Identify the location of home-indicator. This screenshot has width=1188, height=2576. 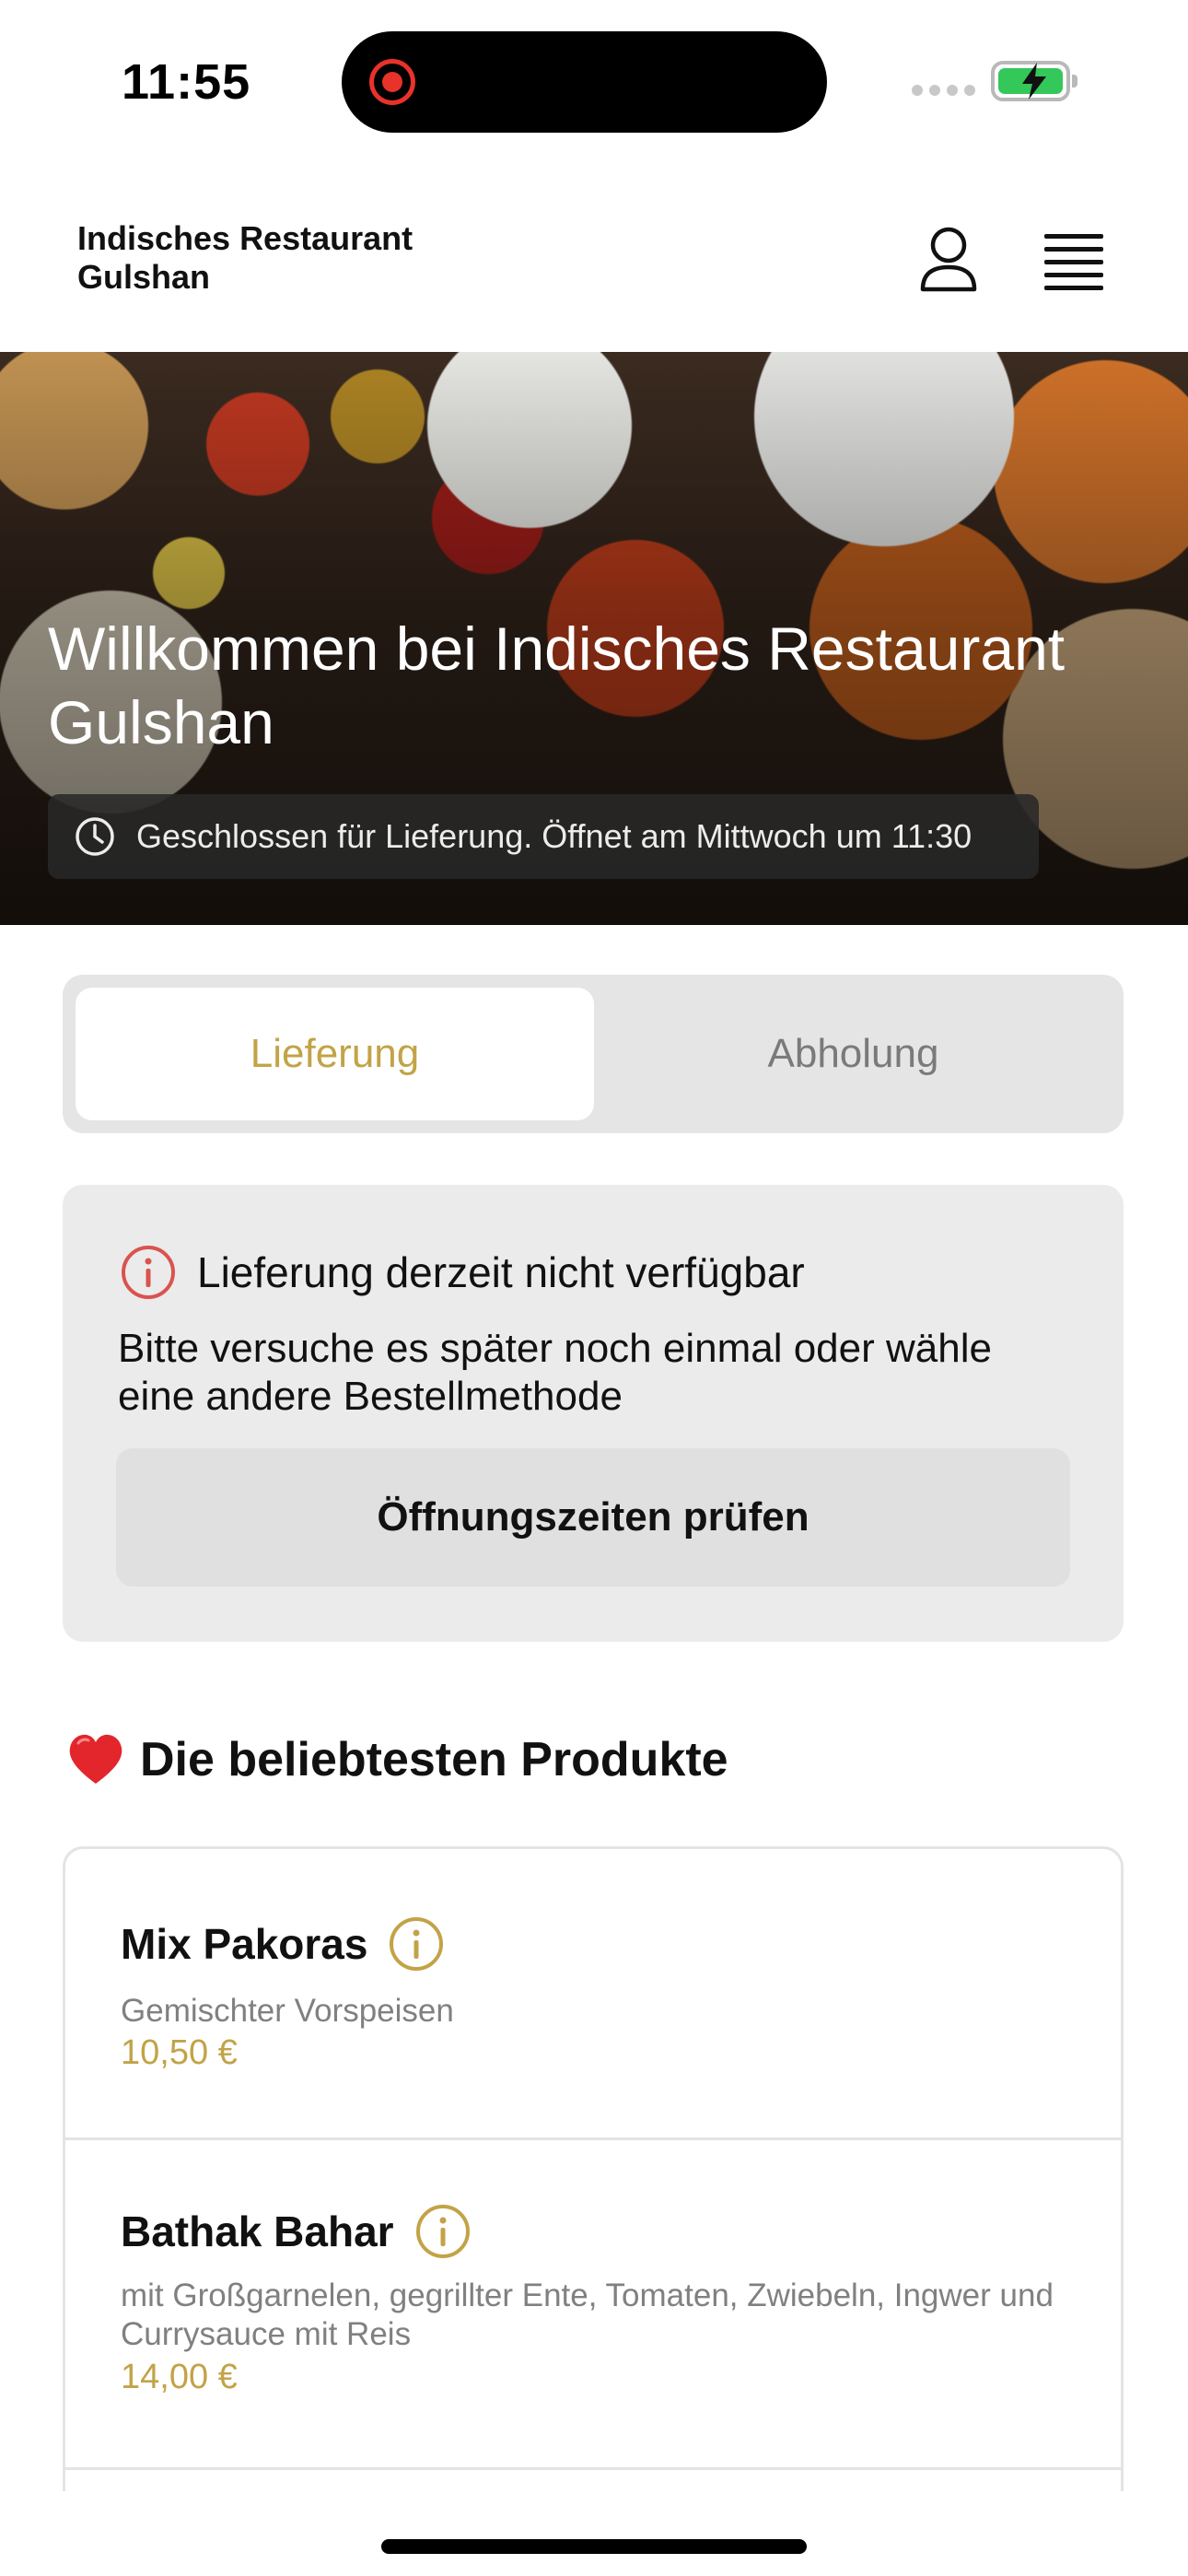
(594, 2546).